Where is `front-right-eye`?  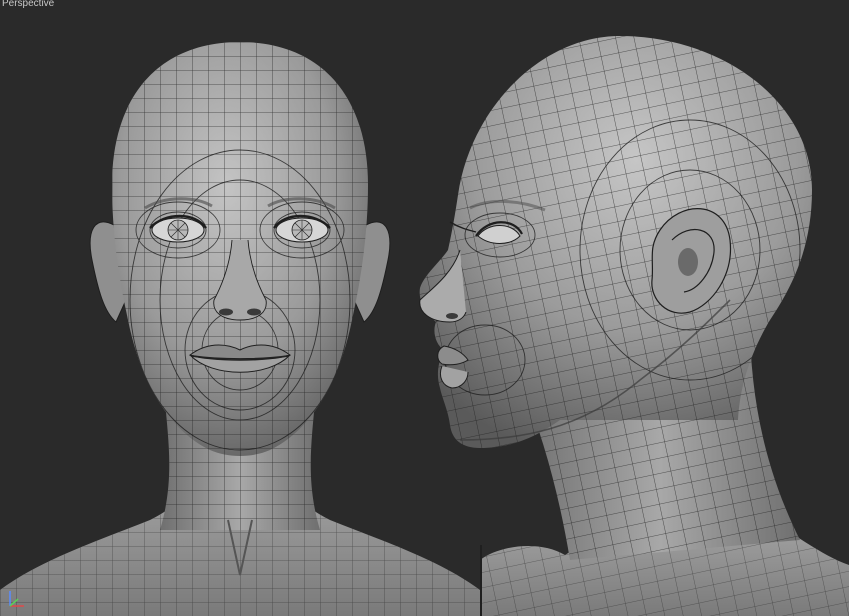
front-right-eye is located at coordinates (302, 228).